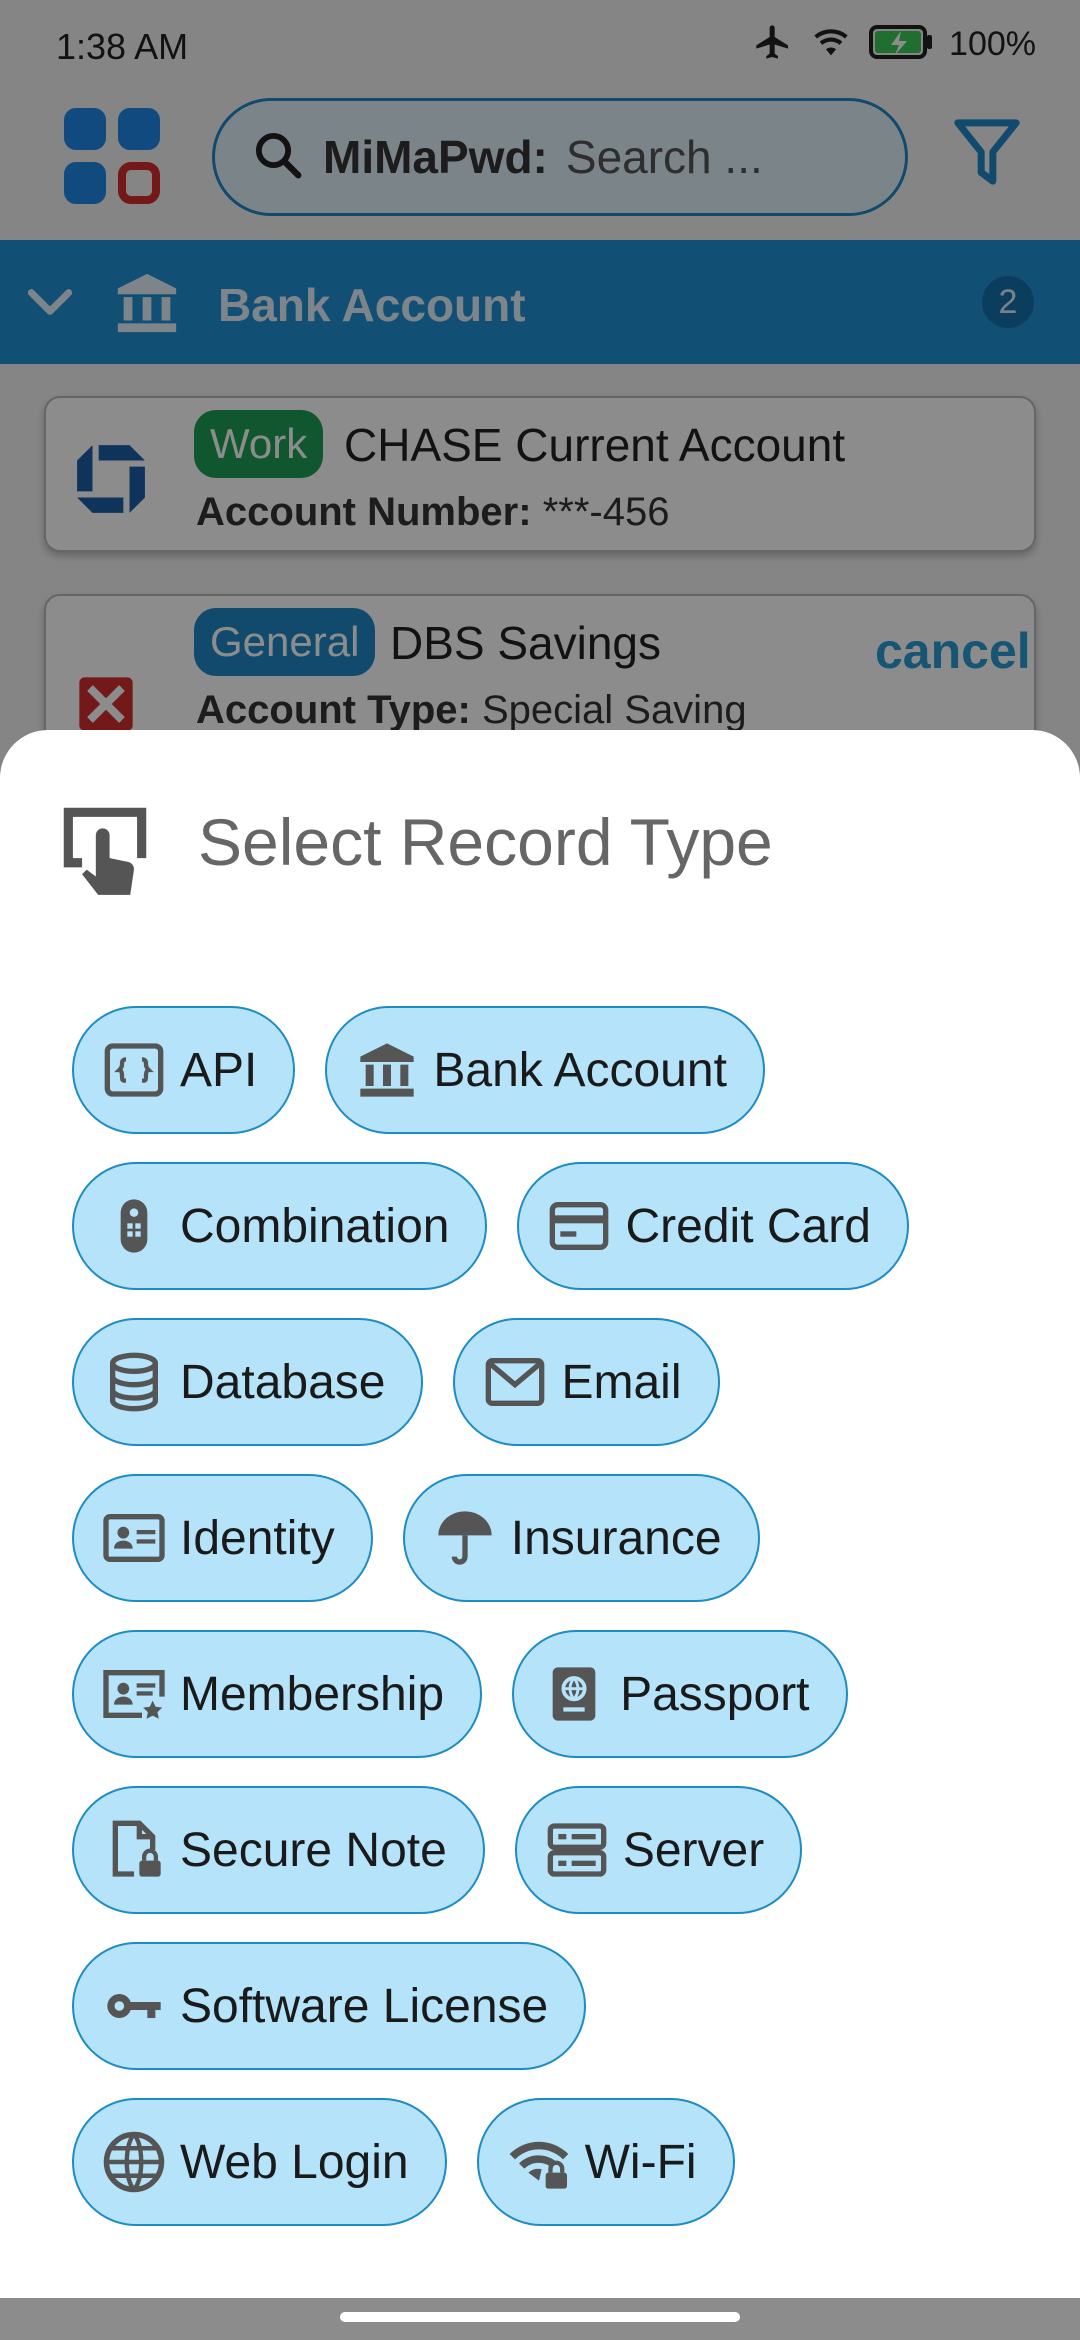  What do you see at coordinates (134, 2162) in the screenshot?
I see `globe-icon` at bounding box center [134, 2162].